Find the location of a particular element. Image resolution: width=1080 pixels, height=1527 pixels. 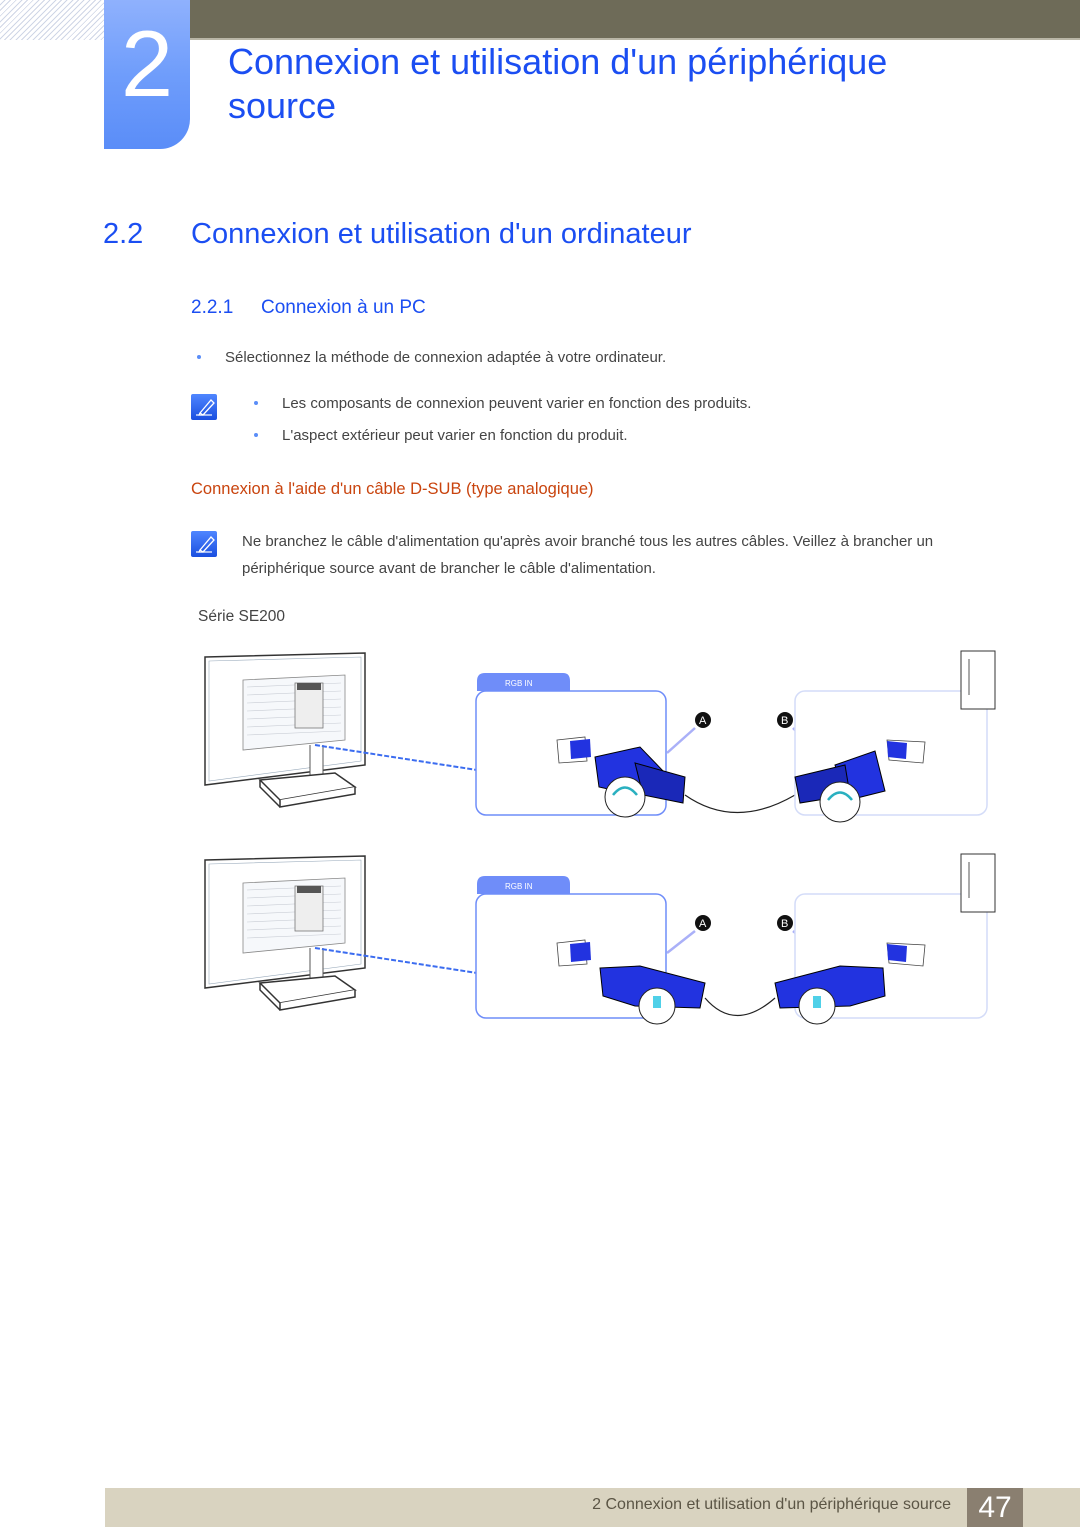

page-number: 47 is located at coordinates (995, 1507).